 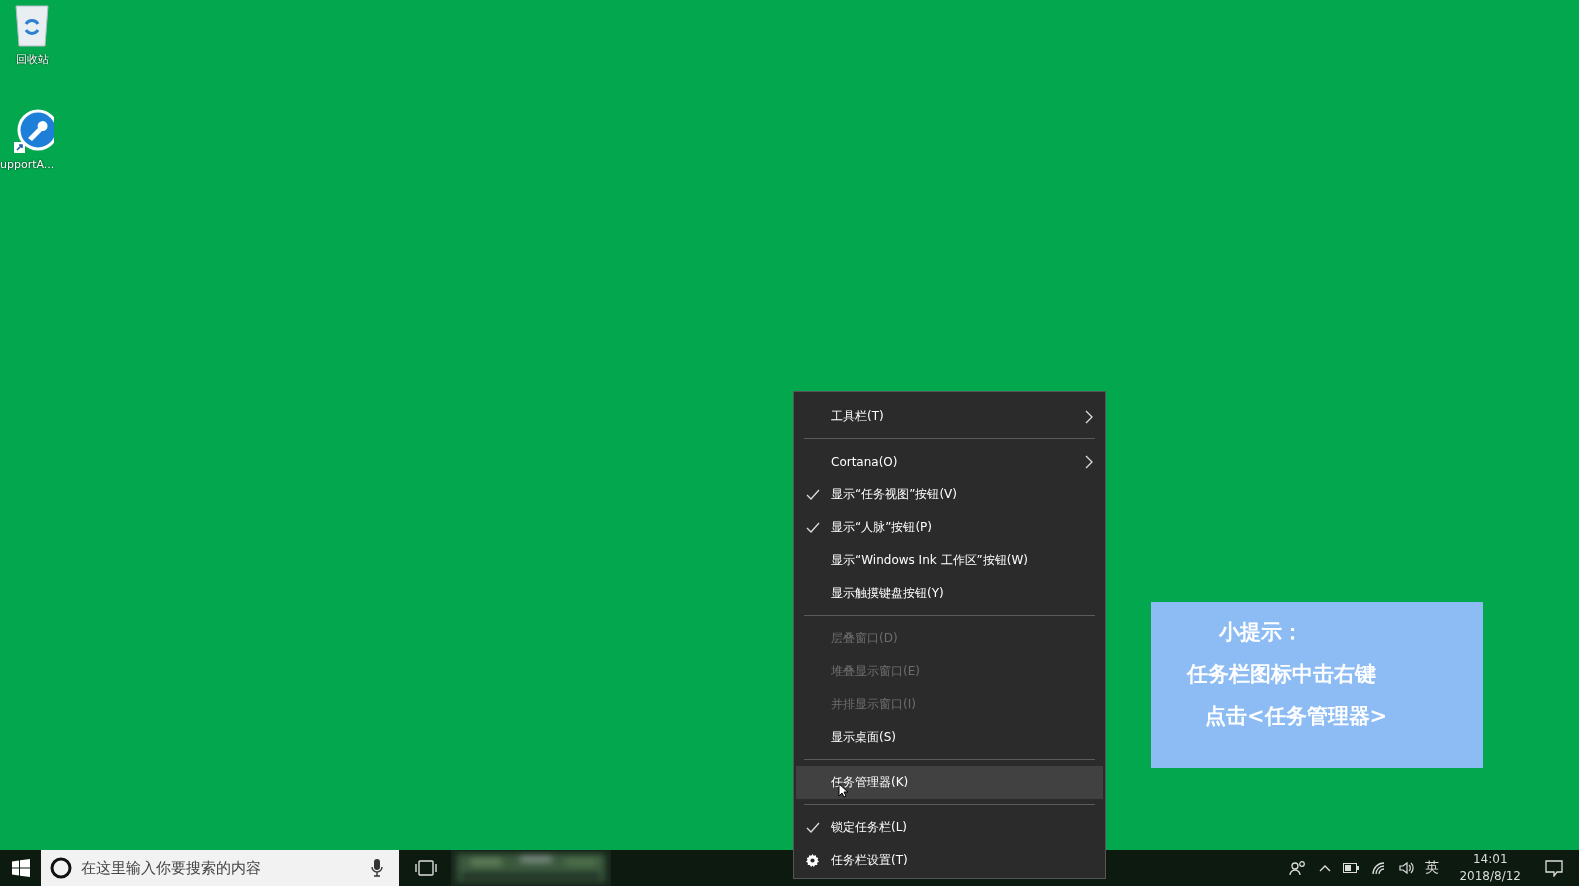 What do you see at coordinates (32, 59) in the screenshot?
I see `desktop-icon-label: 回收站` at bounding box center [32, 59].